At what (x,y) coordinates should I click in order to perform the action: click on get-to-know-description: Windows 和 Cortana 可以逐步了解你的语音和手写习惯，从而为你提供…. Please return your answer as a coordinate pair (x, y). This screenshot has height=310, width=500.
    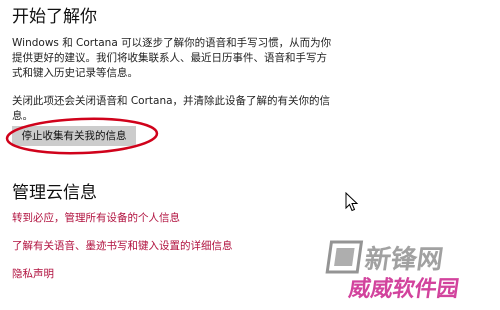
    Looking at the image, I should click on (172, 58).